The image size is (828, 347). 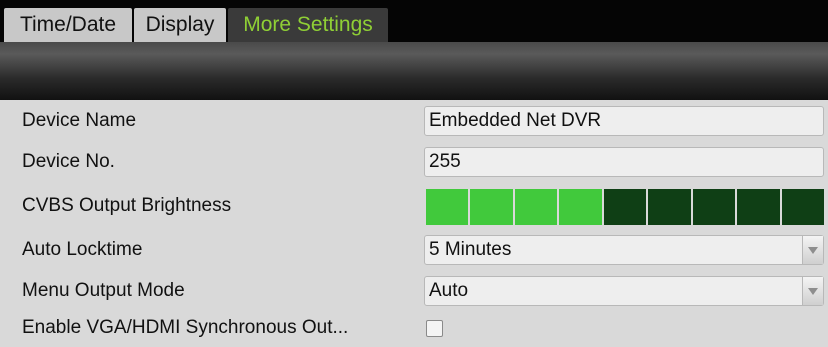 What do you see at coordinates (414, 121) in the screenshot?
I see `row-device-name: Device Name Embedded Net DVR` at bounding box center [414, 121].